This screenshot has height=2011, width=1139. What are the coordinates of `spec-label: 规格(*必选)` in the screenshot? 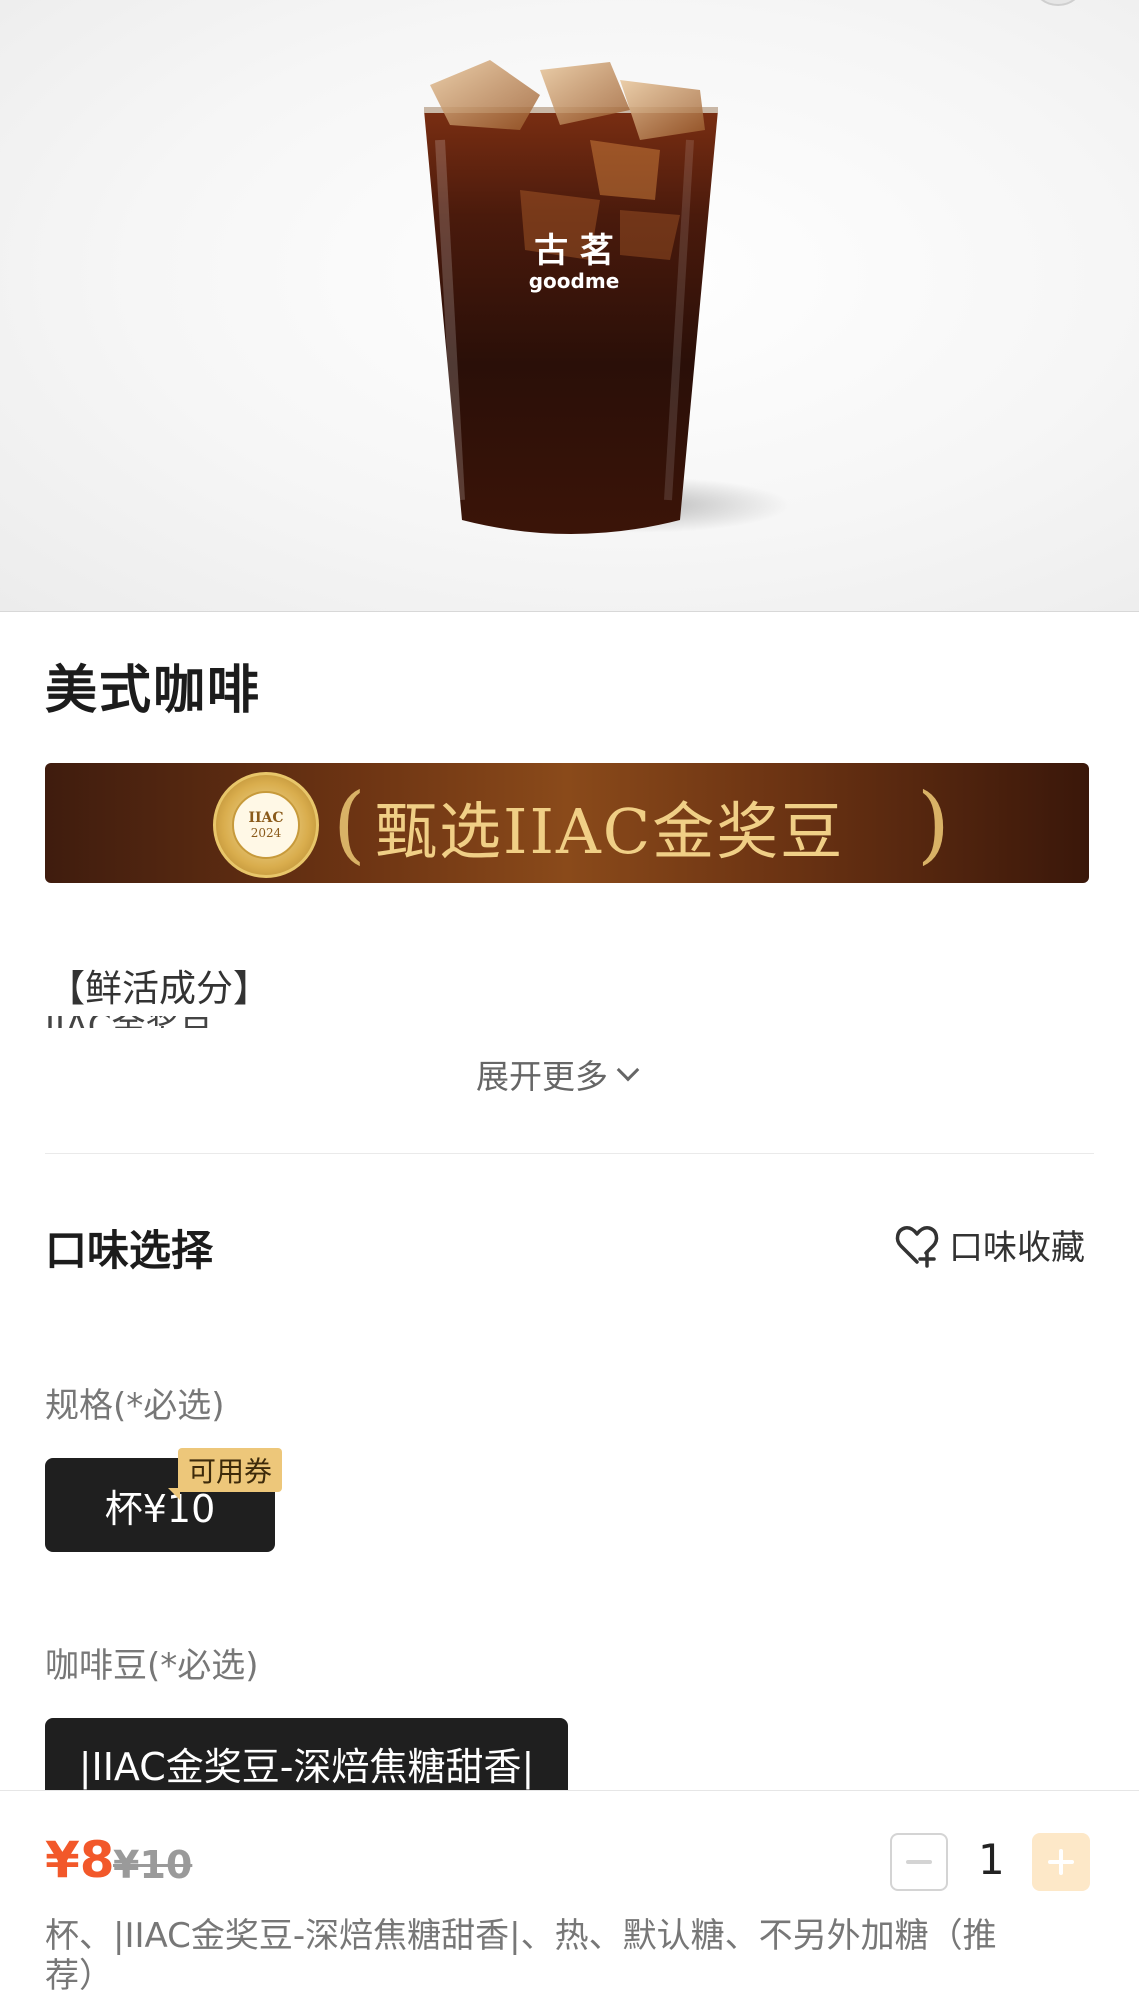 It's located at (135, 1406).